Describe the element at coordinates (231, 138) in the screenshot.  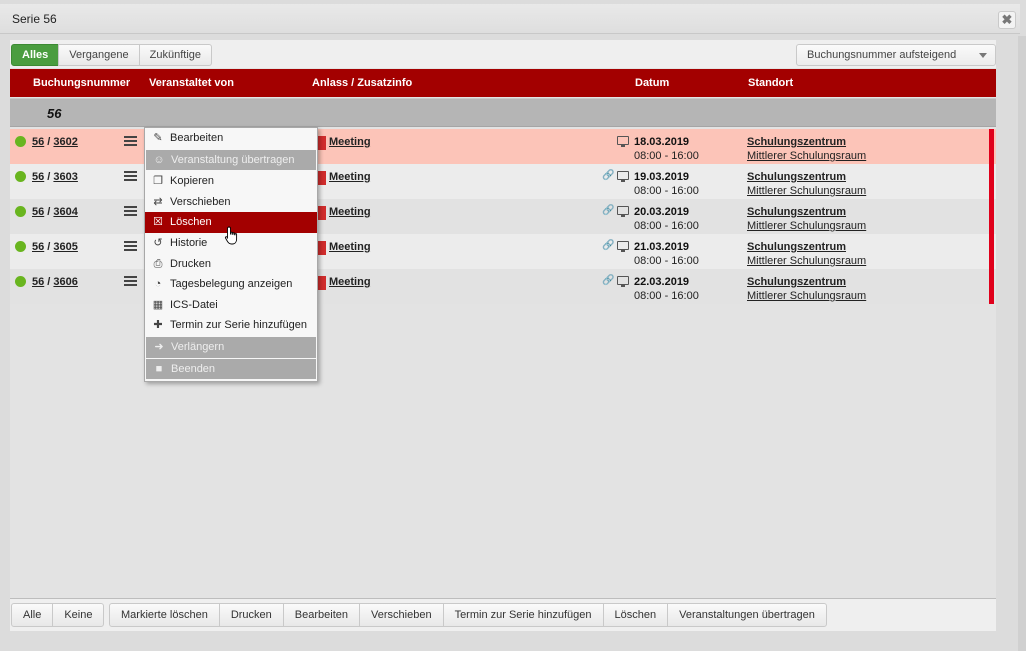
I see `menu-item-edit: ✎ Bearbeiten` at that location.